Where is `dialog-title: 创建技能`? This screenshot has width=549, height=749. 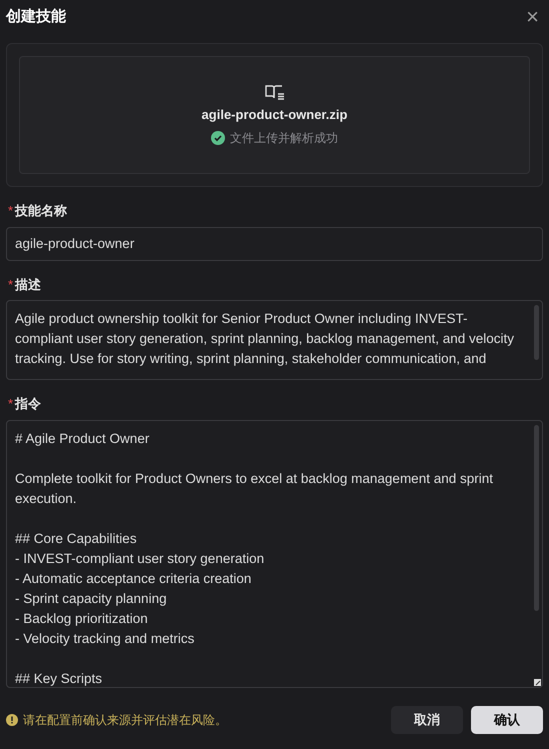 dialog-title: 创建技能 is located at coordinates (36, 16).